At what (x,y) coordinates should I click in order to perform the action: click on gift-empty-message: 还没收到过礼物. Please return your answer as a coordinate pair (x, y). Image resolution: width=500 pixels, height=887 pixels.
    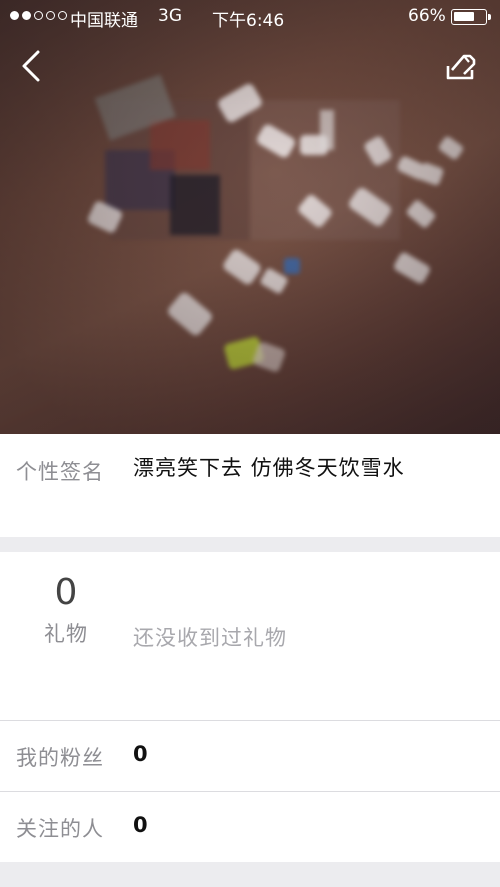
    Looking at the image, I should click on (210, 638).